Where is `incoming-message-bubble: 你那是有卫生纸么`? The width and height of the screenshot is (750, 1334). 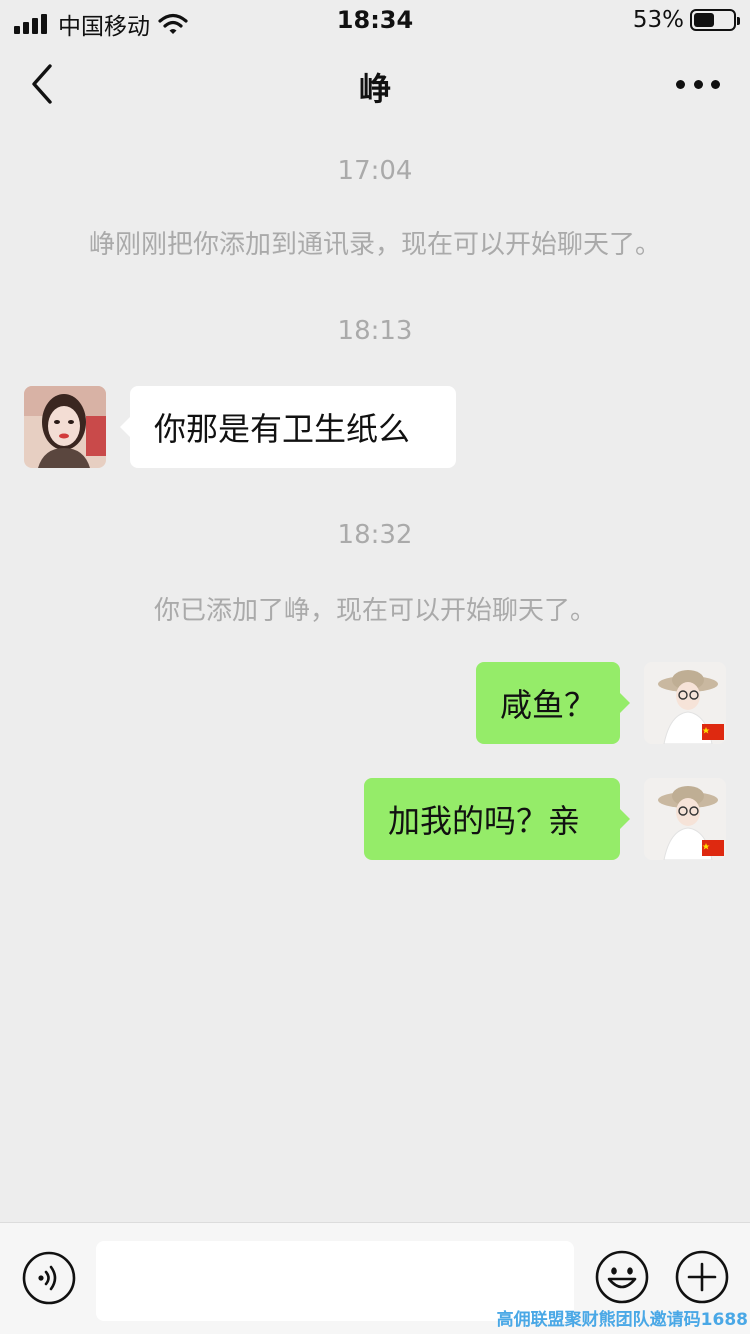
incoming-message-bubble: 你那是有卫生纸么 is located at coordinates (288, 427).